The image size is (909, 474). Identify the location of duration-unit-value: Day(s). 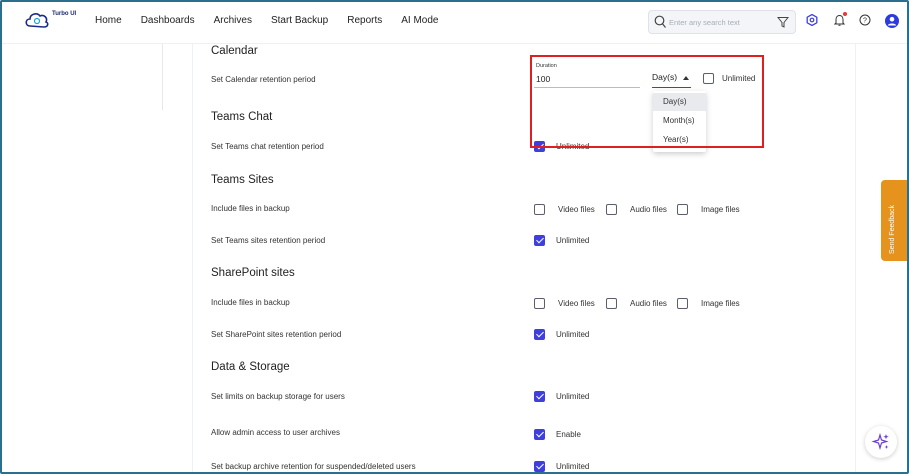
(665, 77).